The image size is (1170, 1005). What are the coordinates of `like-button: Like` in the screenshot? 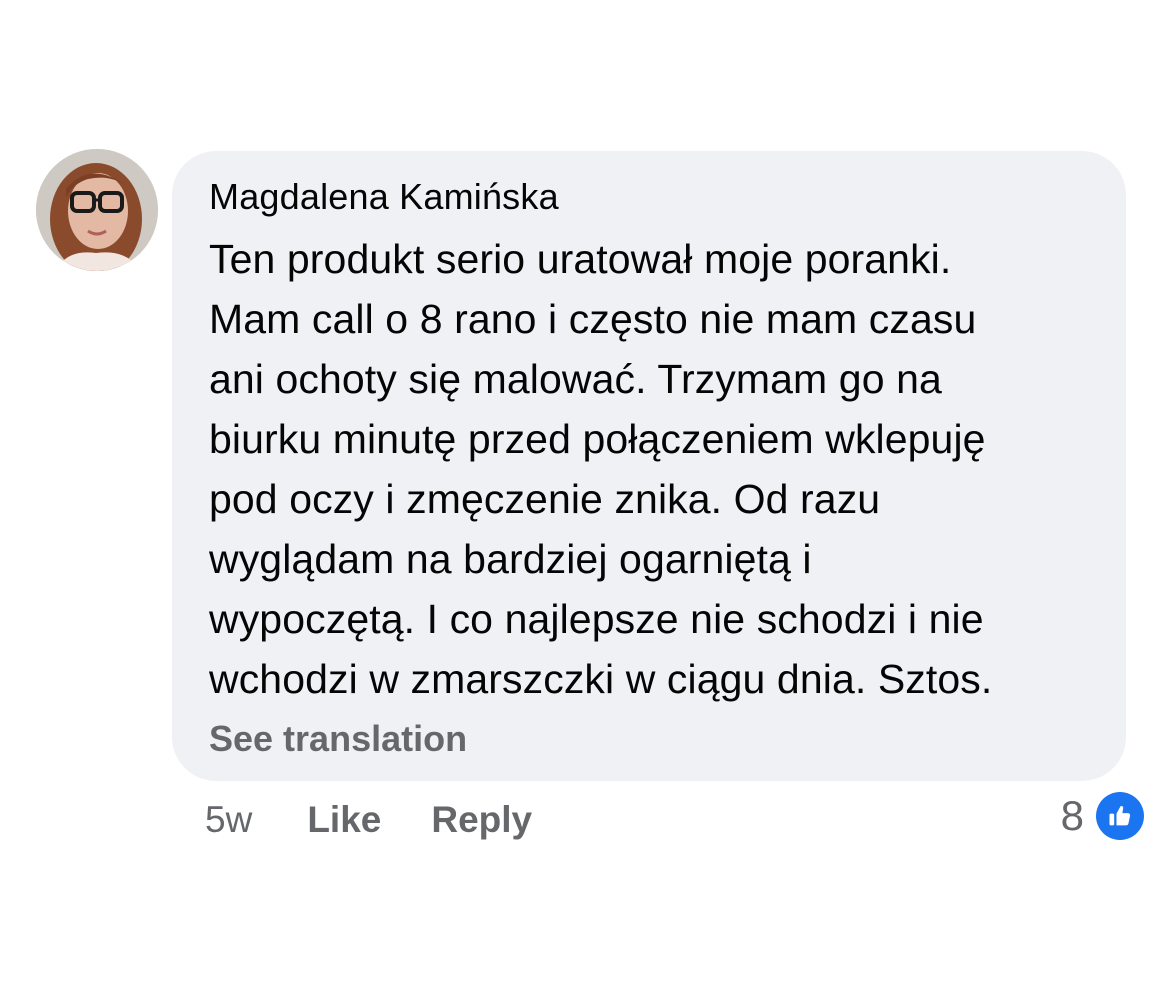 It's located at (344, 820).